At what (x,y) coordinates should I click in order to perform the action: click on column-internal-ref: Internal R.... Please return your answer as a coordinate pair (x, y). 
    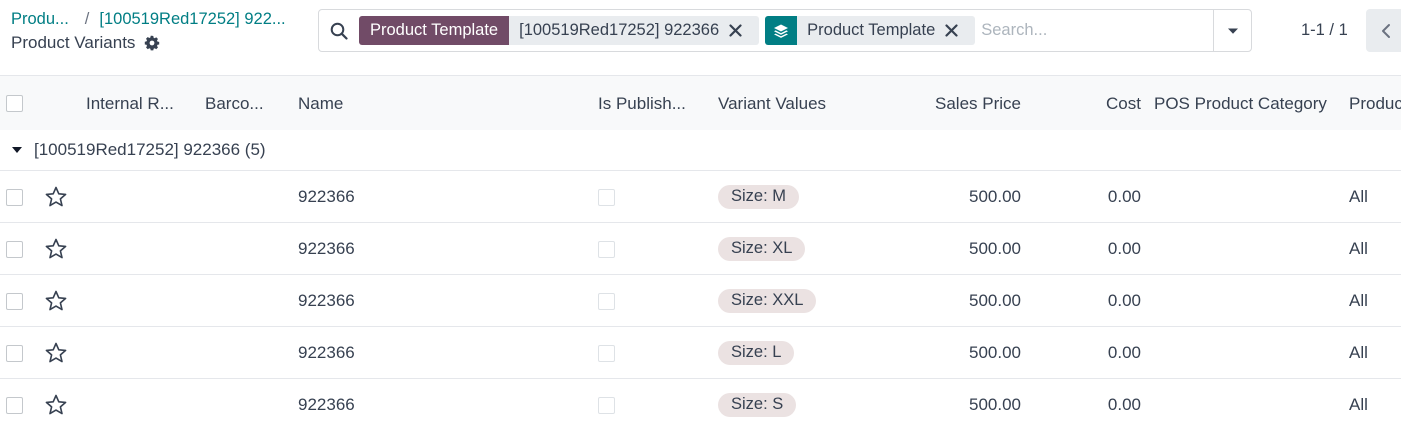
    Looking at the image, I should click on (136, 103).